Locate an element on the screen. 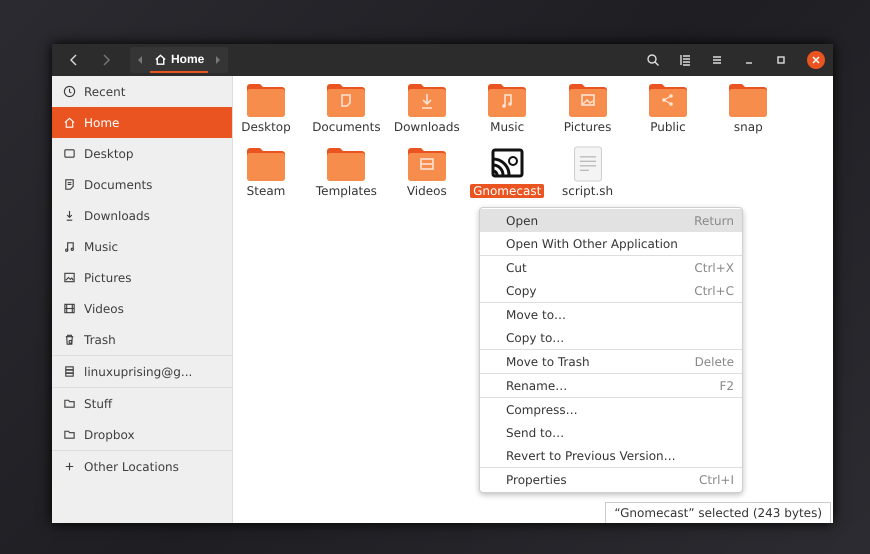 This screenshot has height=554, width=870. shortcut-text: F2 is located at coordinates (726, 385).